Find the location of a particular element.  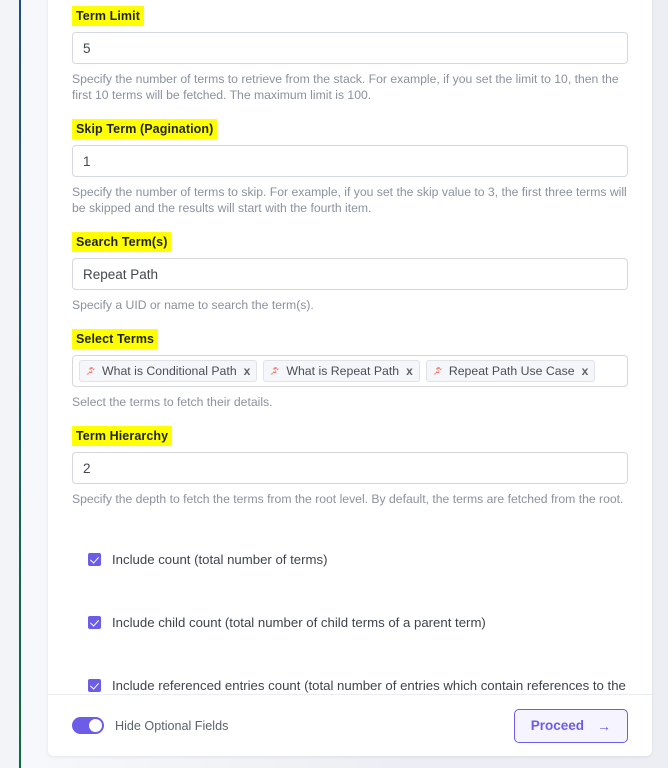

hide-optional-fields-toggle is located at coordinates (88, 725).